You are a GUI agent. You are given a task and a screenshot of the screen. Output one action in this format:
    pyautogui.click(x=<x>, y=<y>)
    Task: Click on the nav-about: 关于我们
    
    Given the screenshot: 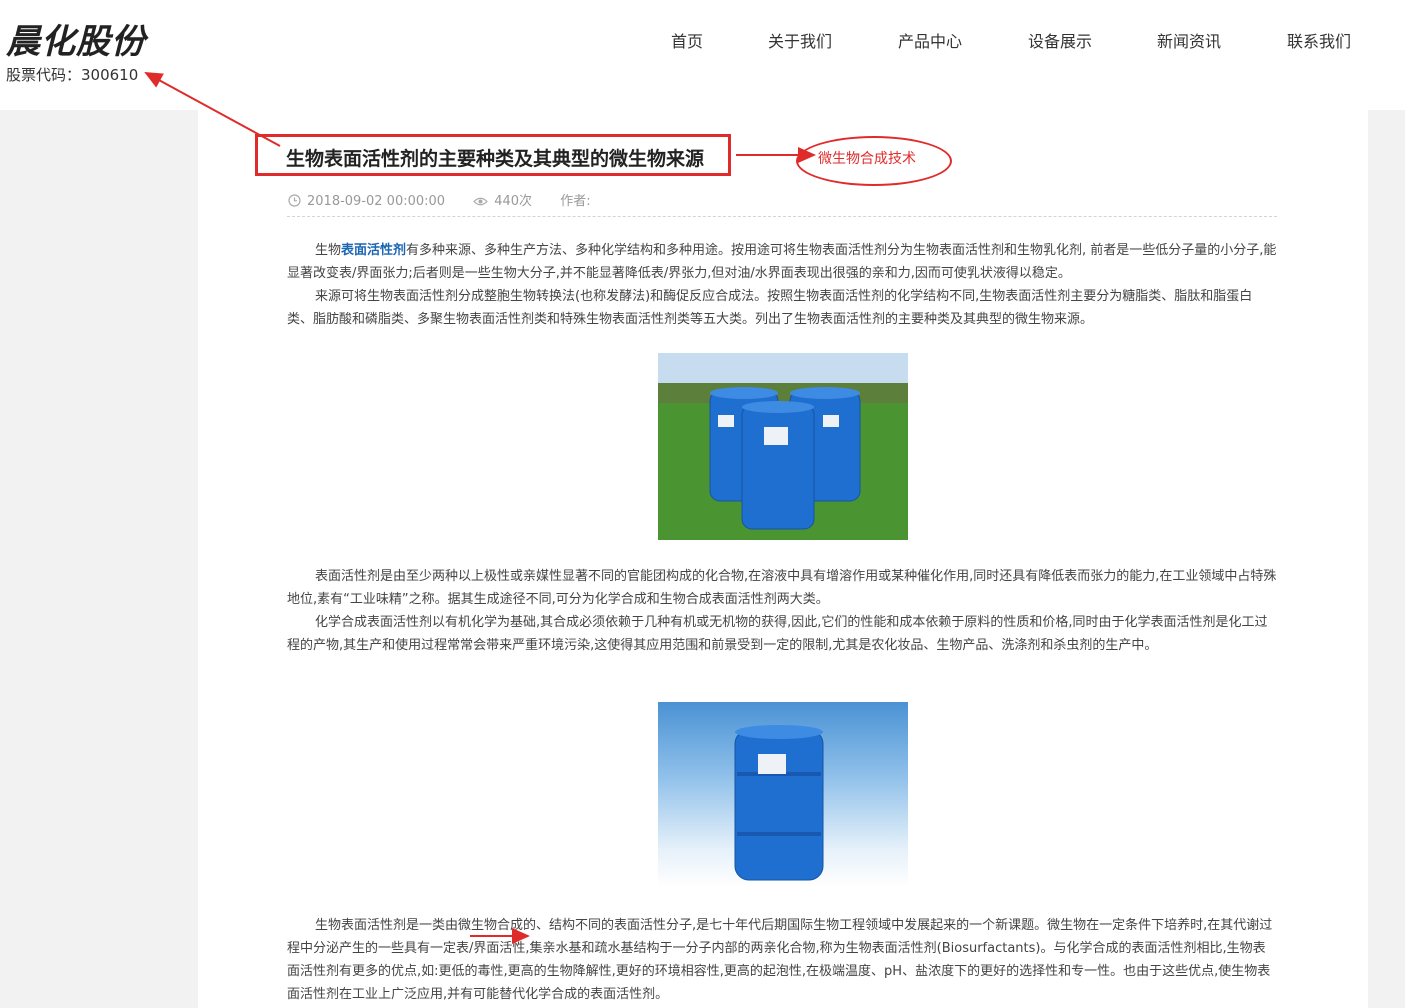 What is the action you would take?
    pyautogui.click(x=800, y=40)
    